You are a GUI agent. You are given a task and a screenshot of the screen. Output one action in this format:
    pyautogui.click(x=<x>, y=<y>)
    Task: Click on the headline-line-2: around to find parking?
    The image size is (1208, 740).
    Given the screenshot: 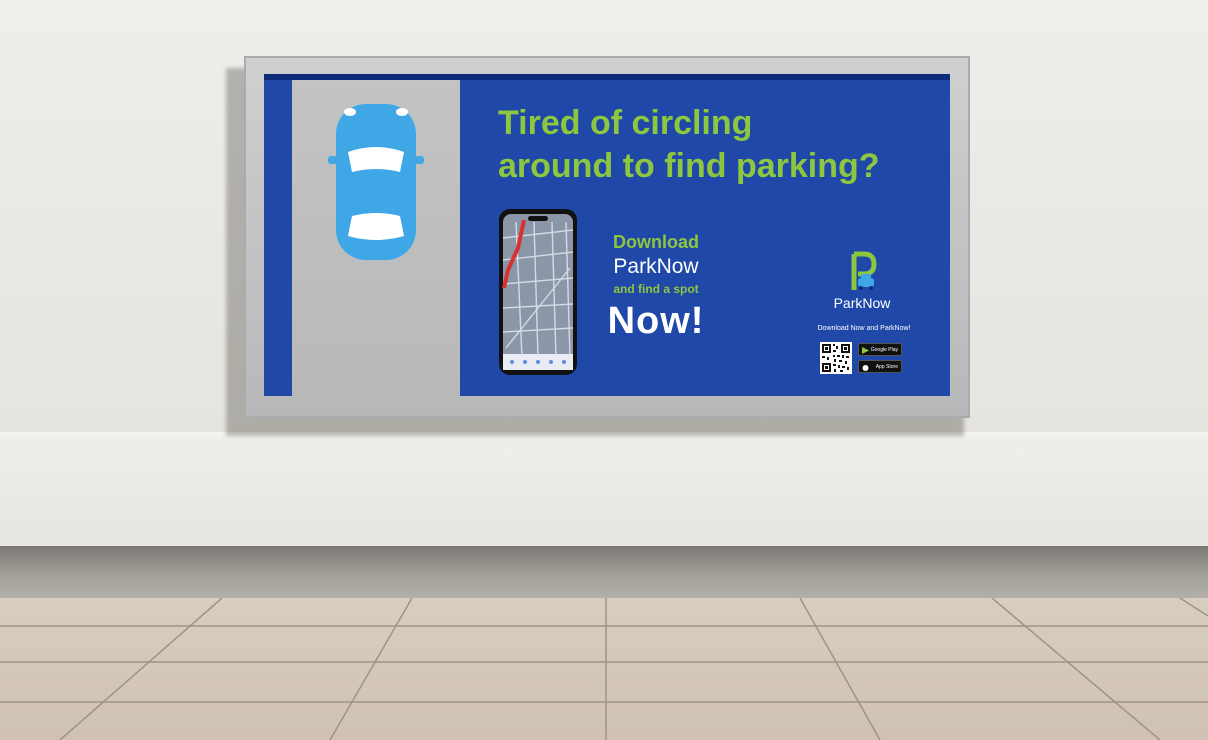 What is the action you would take?
    pyautogui.click(x=689, y=166)
    